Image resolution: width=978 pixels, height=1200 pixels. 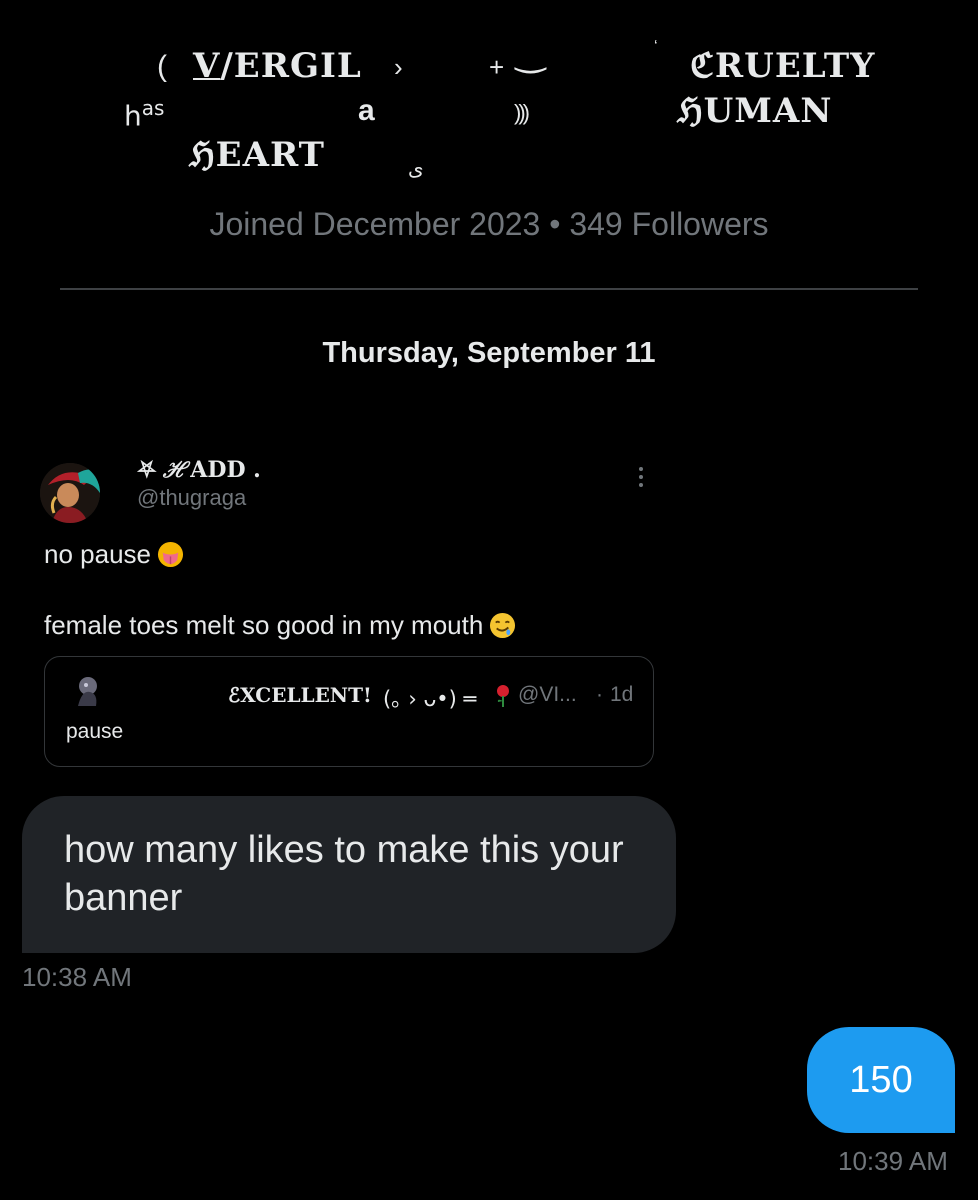 What do you see at coordinates (344, 874) in the screenshot?
I see `incoming-message-text: how many likes to make this your banner` at bounding box center [344, 874].